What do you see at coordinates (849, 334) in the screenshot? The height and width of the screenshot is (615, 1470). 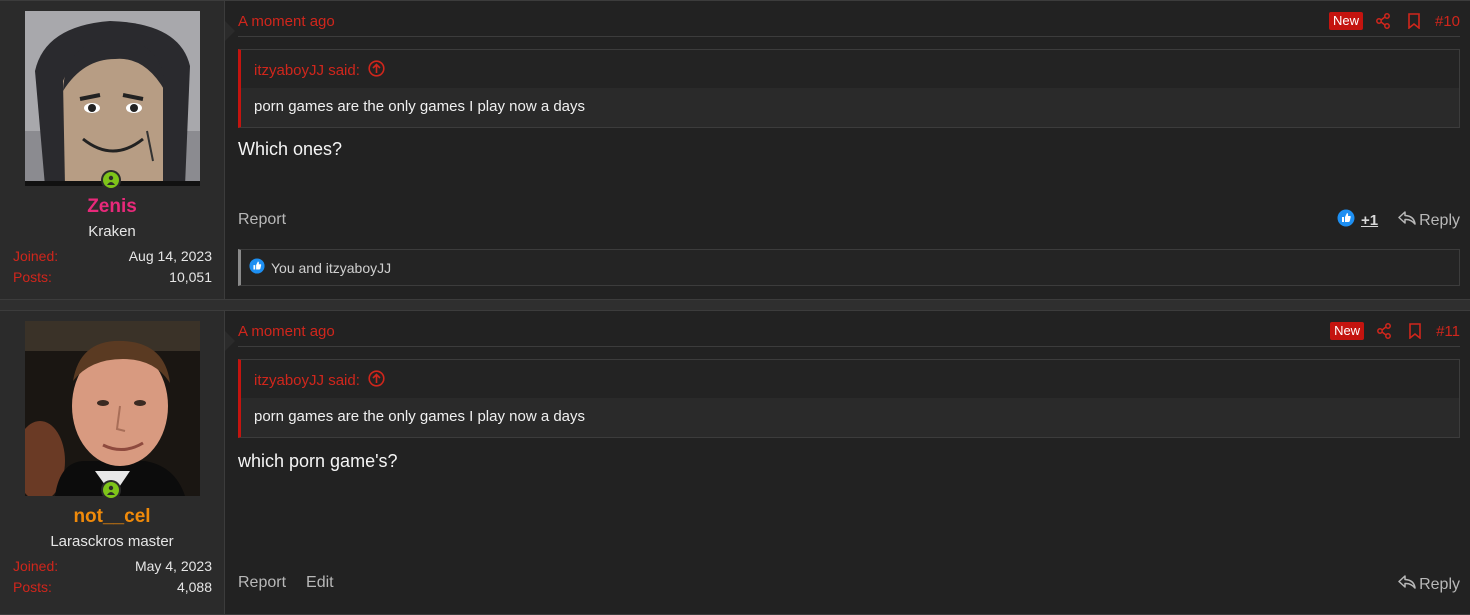 I see `post-meta: A moment ago New #11` at bounding box center [849, 334].